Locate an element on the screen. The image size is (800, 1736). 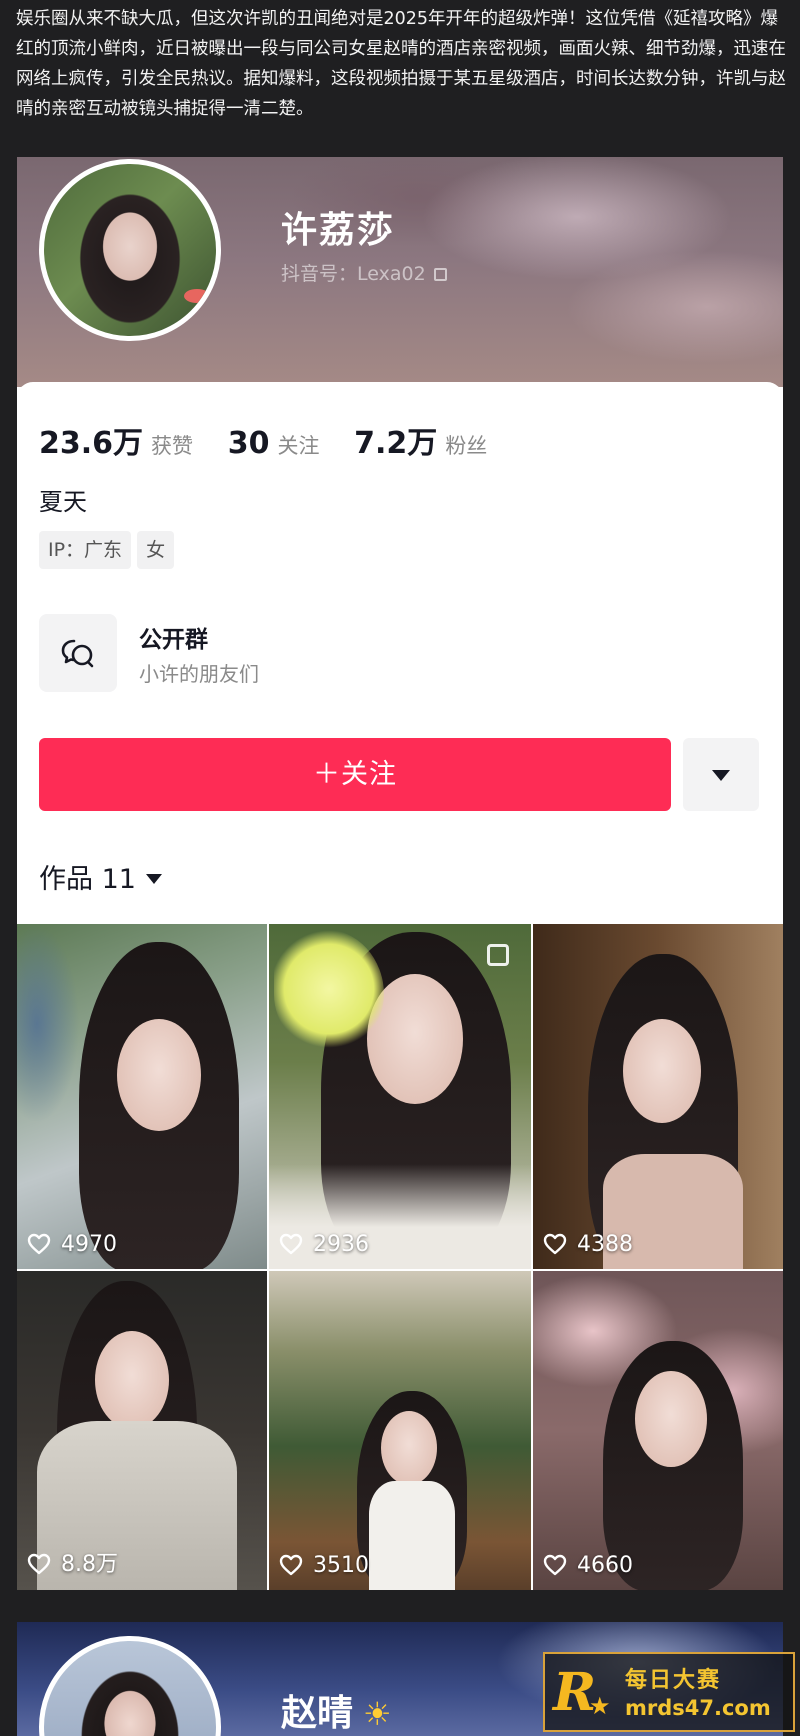
like-count: 4970 is located at coordinates (72, 1244).